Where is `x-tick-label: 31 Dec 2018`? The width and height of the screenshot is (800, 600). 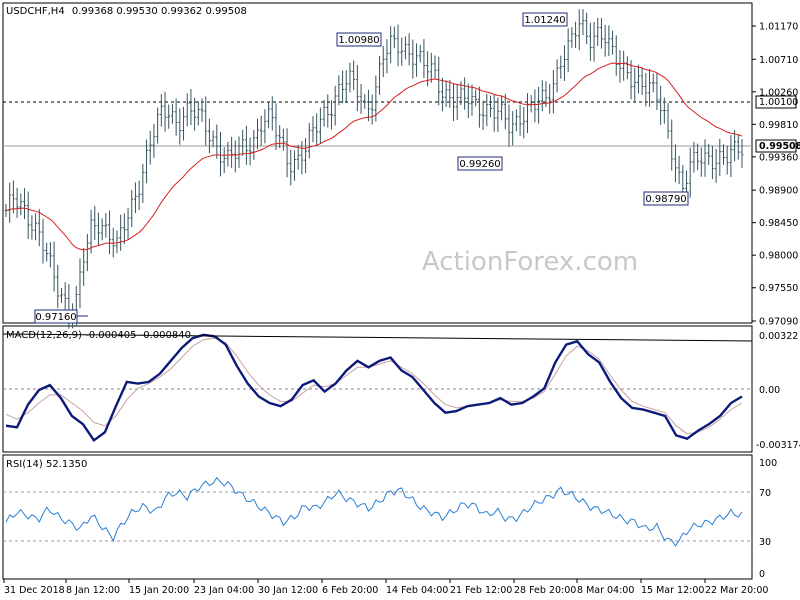 x-tick-label: 31 Dec 2018 is located at coordinates (34, 590).